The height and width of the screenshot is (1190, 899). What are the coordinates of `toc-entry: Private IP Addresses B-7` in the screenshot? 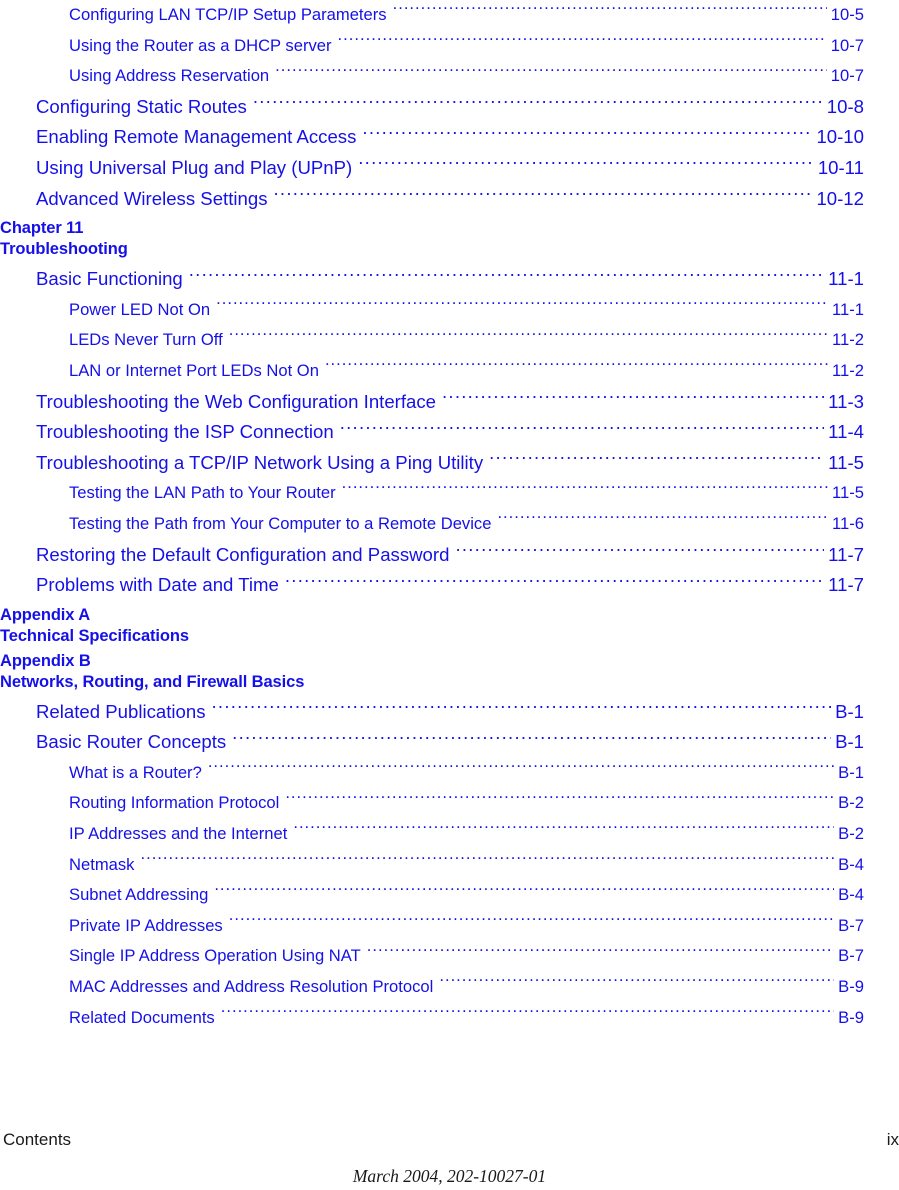 It's located at (466, 926).